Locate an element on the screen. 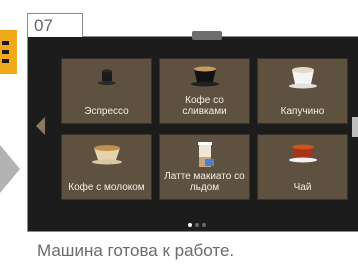 The width and height of the screenshot is (358, 268). tile-espresso: Эспрессо is located at coordinates (106, 91).